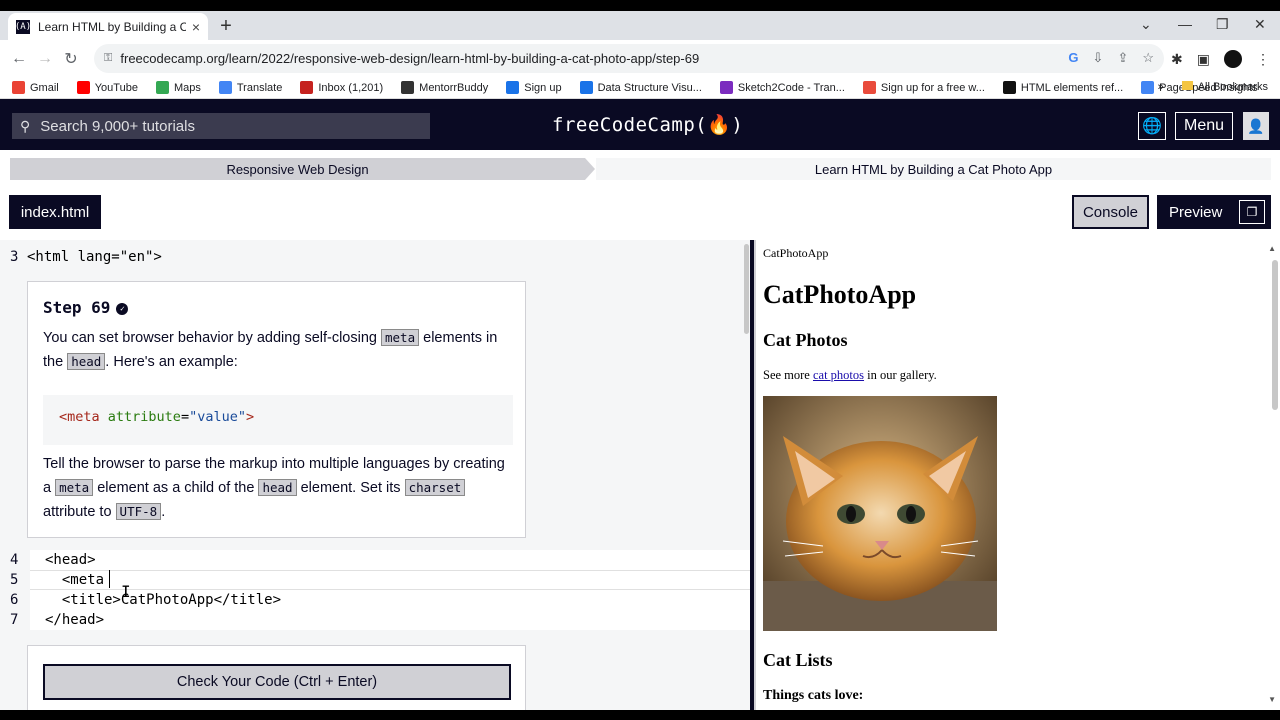 This screenshot has height=720, width=1280. Describe the element at coordinates (1233, 59) in the screenshot. I see `profile-avatar` at that location.